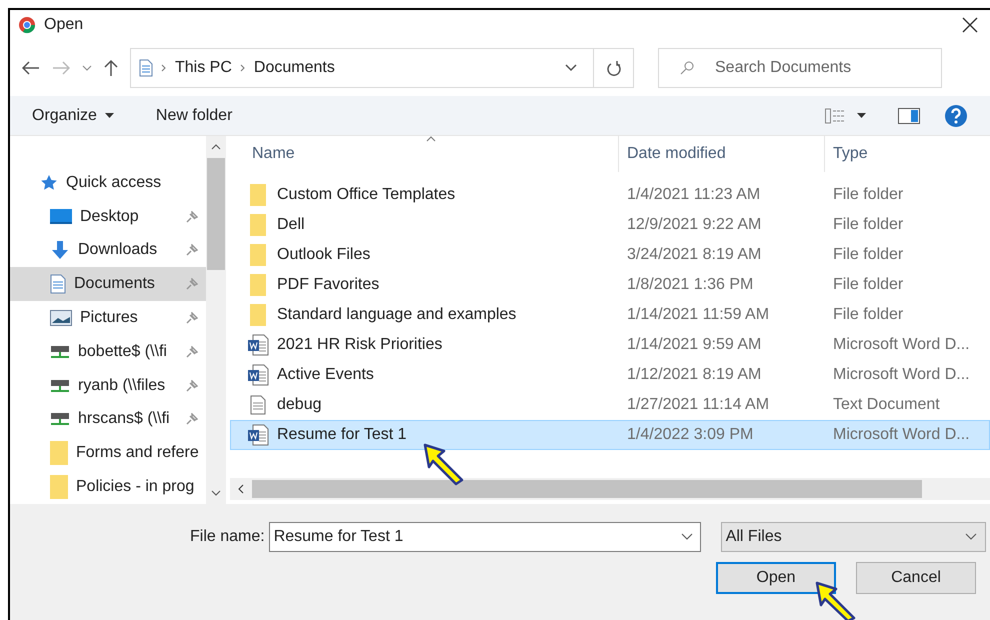  What do you see at coordinates (484, 537) in the screenshot?
I see `file-name-field: Resume for Test 1` at bounding box center [484, 537].